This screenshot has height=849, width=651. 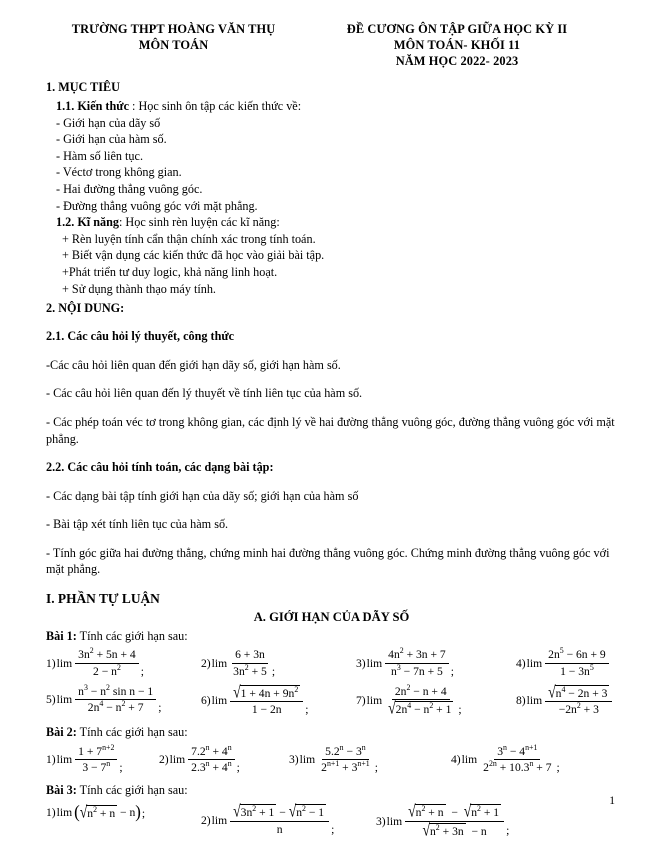 What do you see at coordinates (417, 671) in the screenshot?
I see `denominator: n3 − 7n + 5` at bounding box center [417, 671].